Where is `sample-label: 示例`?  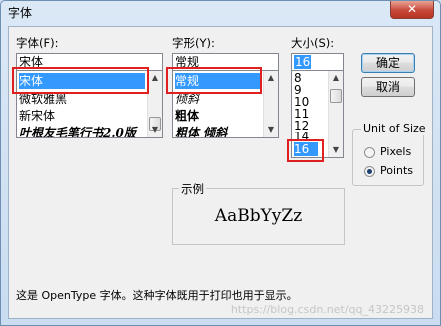
sample-label: 示例 is located at coordinates (192, 189).